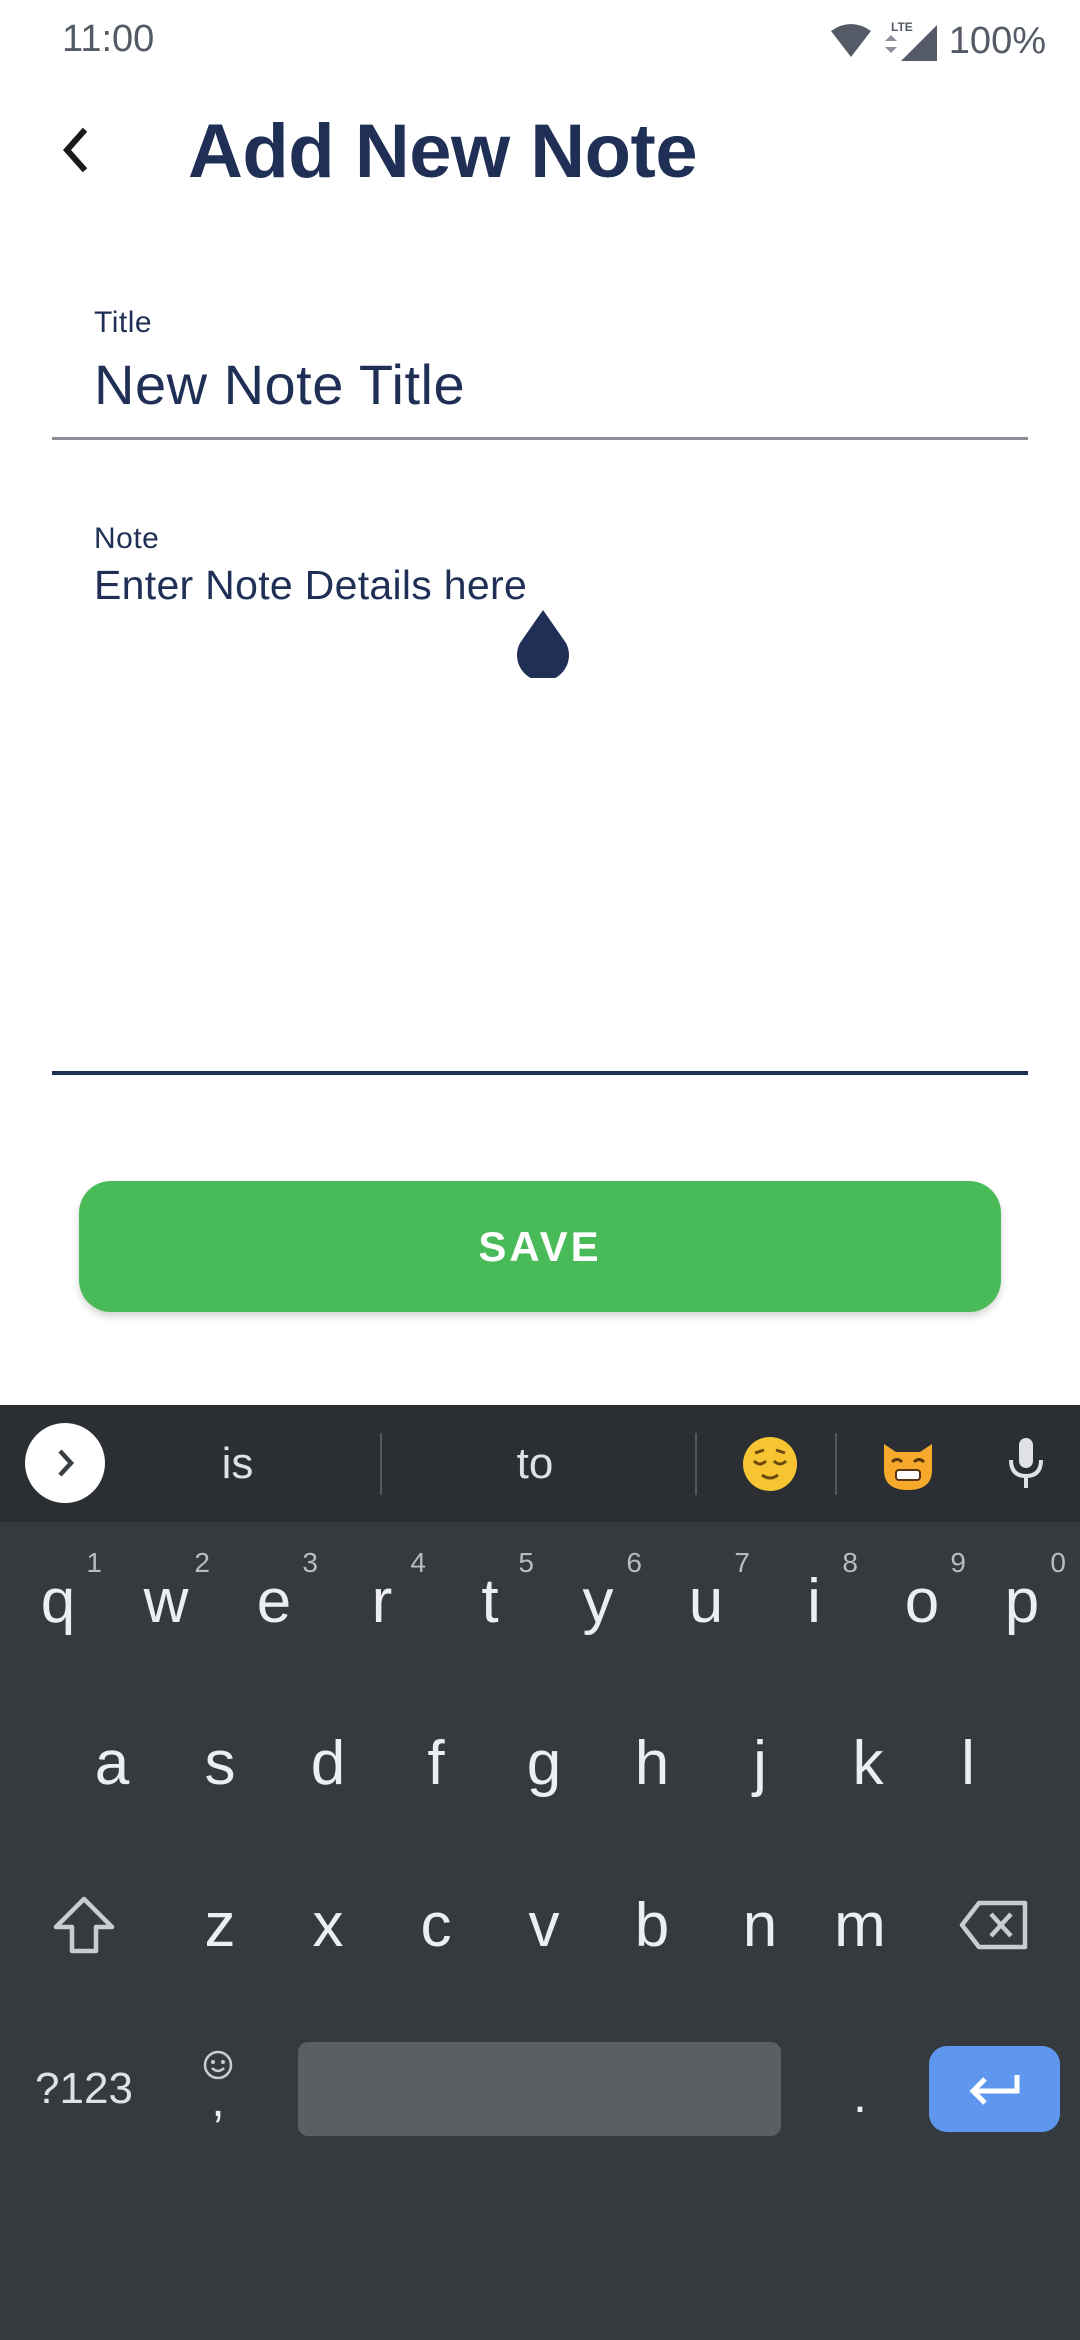 The height and width of the screenshot is (2340, 1080). What do you see at coordinates (860, 2095) in the screenshot?
I see `period-key: .` at bounding box center [860, 2095].